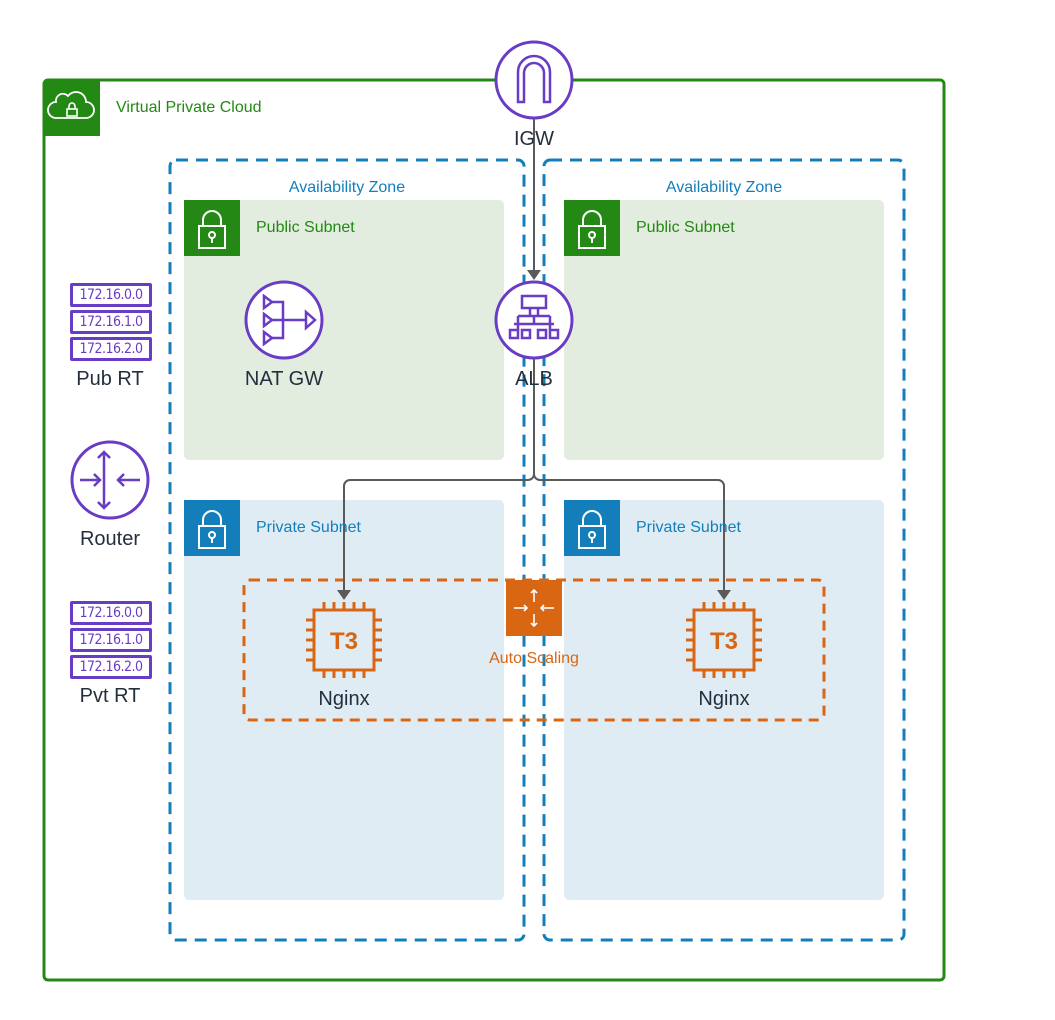 This screenshot has width=1055, height=1020. Describe the element at coordinates (110, 696) in the screenshot. I see `pvt-rt-label: Pvt RT` at that location.